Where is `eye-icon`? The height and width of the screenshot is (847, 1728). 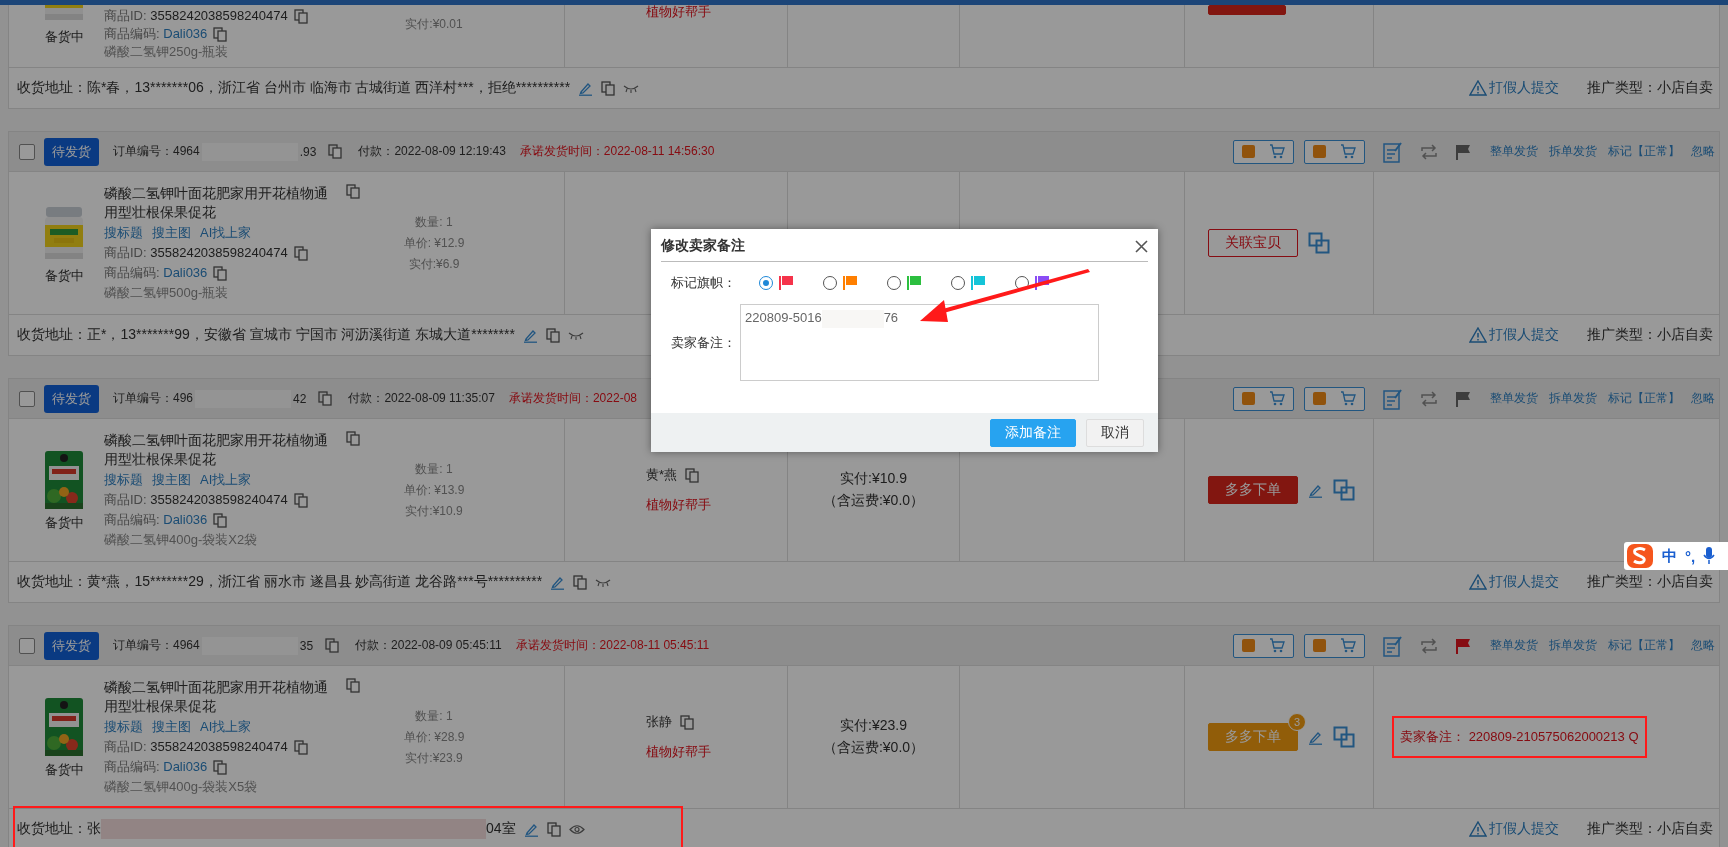
eye-icon is located at coordinates (576, 829).